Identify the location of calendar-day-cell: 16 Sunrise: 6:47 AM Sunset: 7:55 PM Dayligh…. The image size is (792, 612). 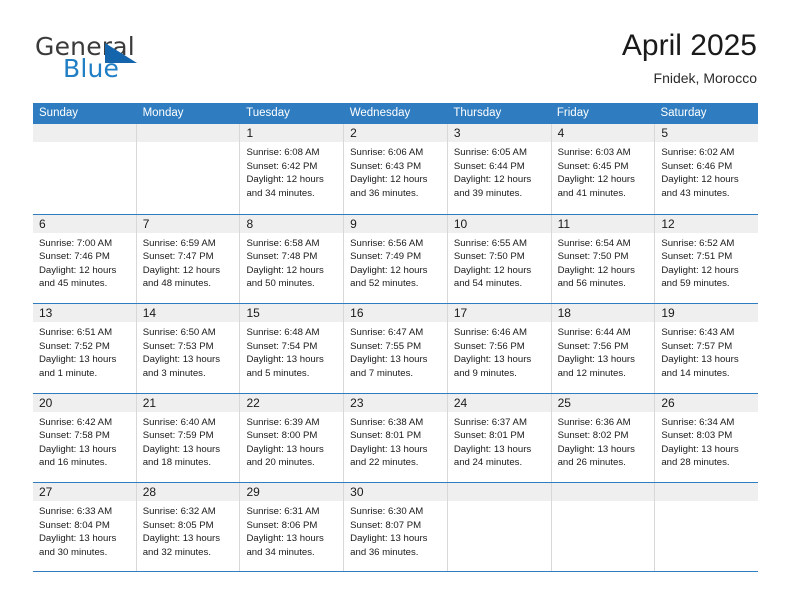
(395, 348).